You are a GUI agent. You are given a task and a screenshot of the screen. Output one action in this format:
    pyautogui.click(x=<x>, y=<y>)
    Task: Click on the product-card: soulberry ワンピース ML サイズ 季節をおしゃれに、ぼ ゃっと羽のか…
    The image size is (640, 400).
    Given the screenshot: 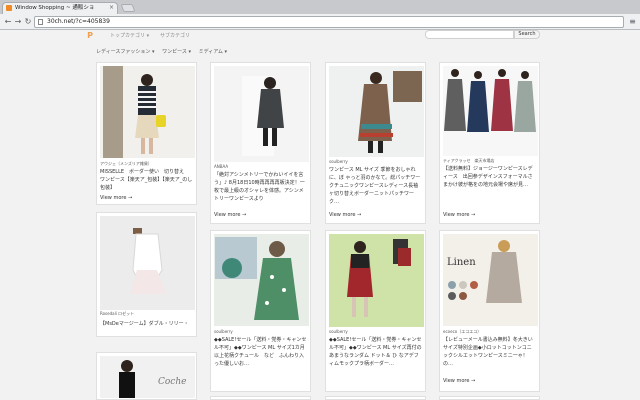 What is the action you would take?
    pyautogui.click(x=375, y=143)
    